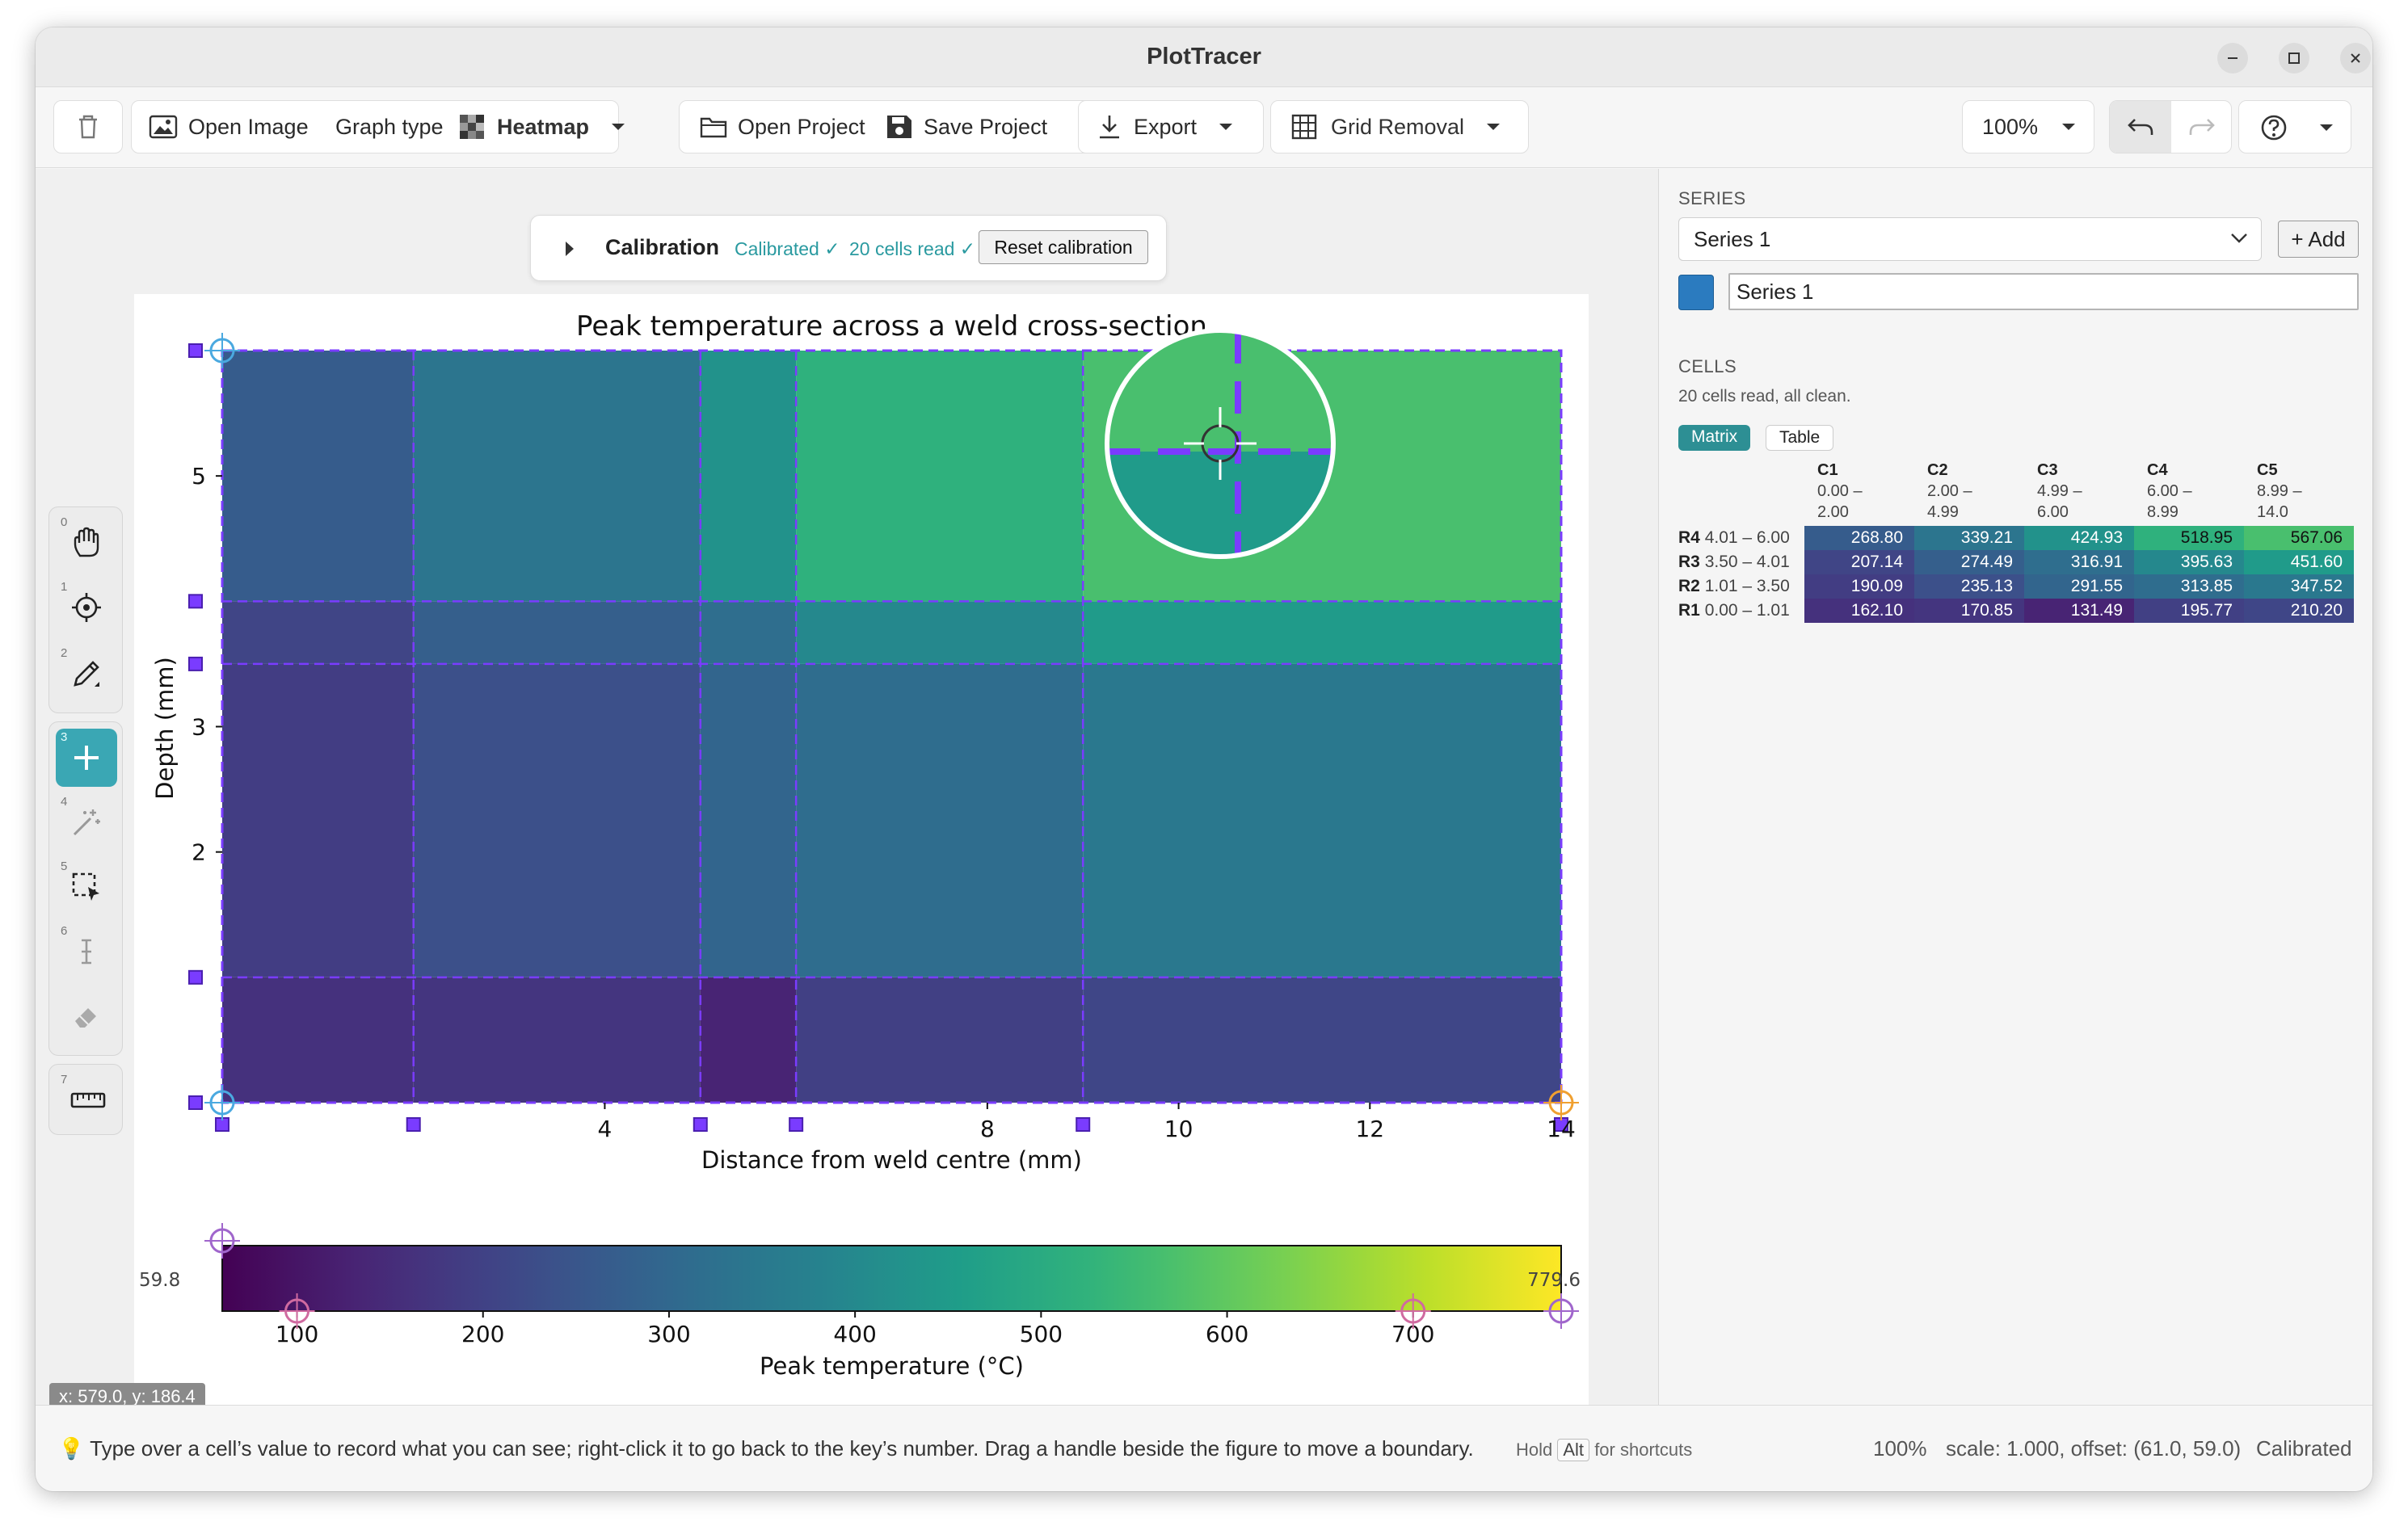 The width and height of the screenshot is (2408, 1530). What do you see at coordinates (1969, 611) in the screenshot?
I see `matrix-cell: 170.85` at bounding box center [1969, 611].